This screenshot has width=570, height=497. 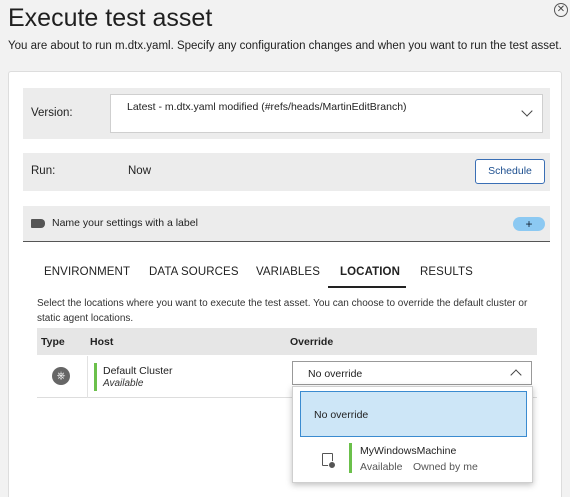 I want to click on column-type: Type, so click(x=53, y=342).